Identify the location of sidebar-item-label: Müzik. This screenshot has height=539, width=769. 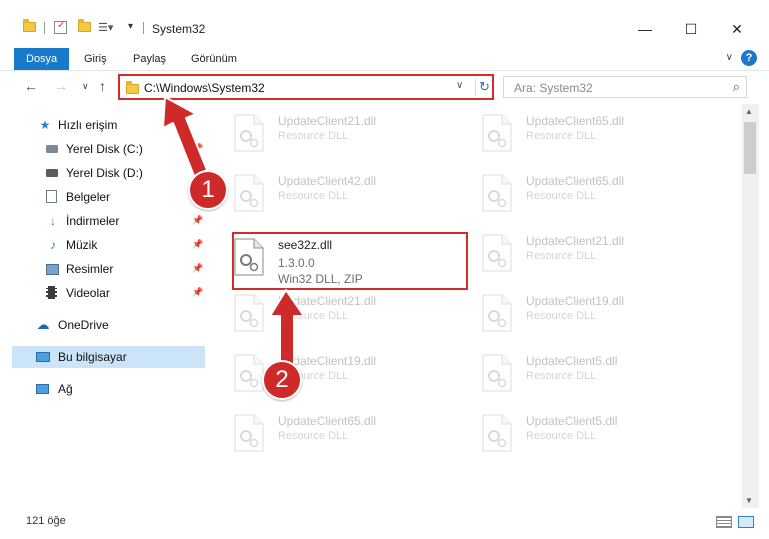
(82, 245).